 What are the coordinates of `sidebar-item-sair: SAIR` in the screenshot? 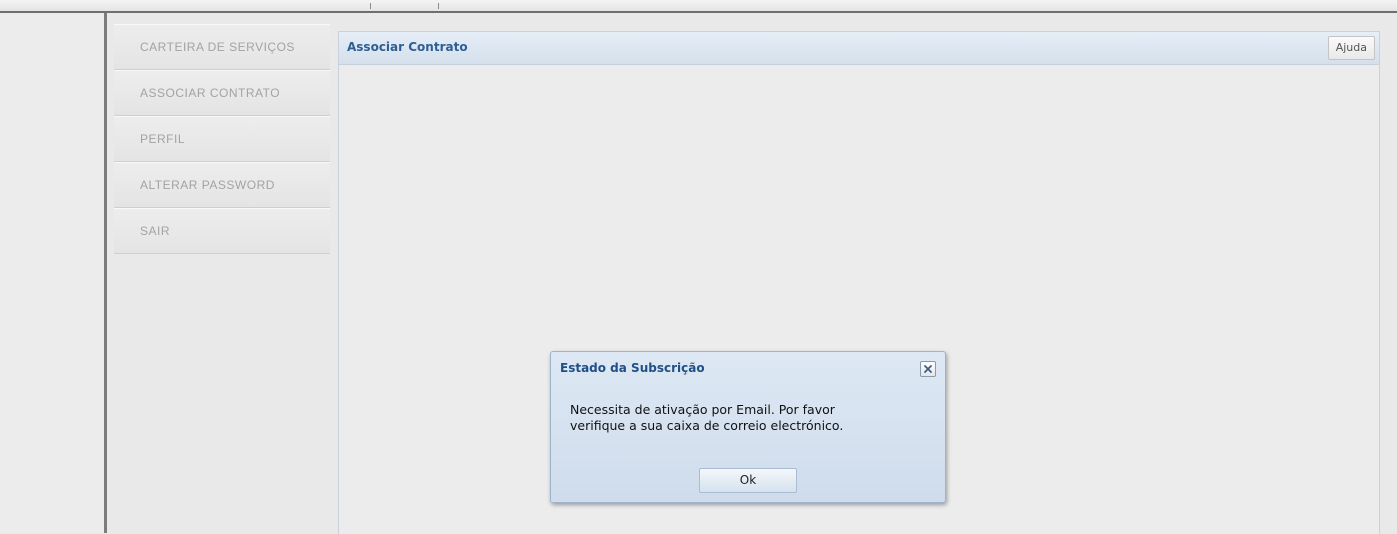 It's located at (222, 231).